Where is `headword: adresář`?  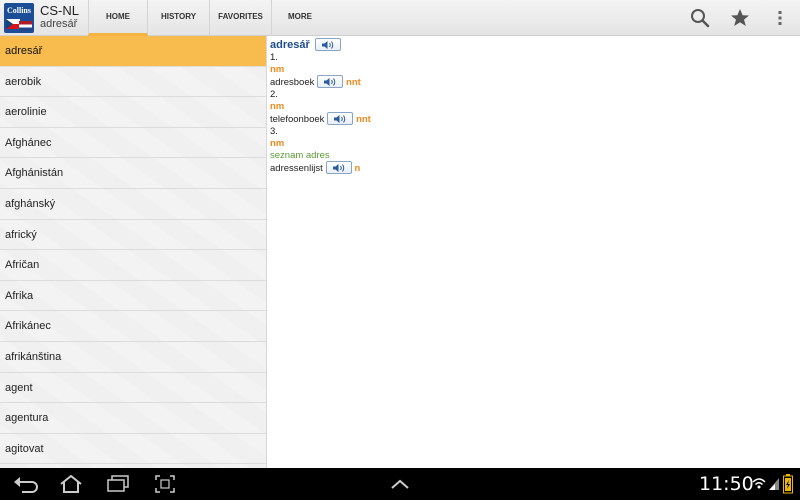
headword: adresář is located at coordinates (290, 45).